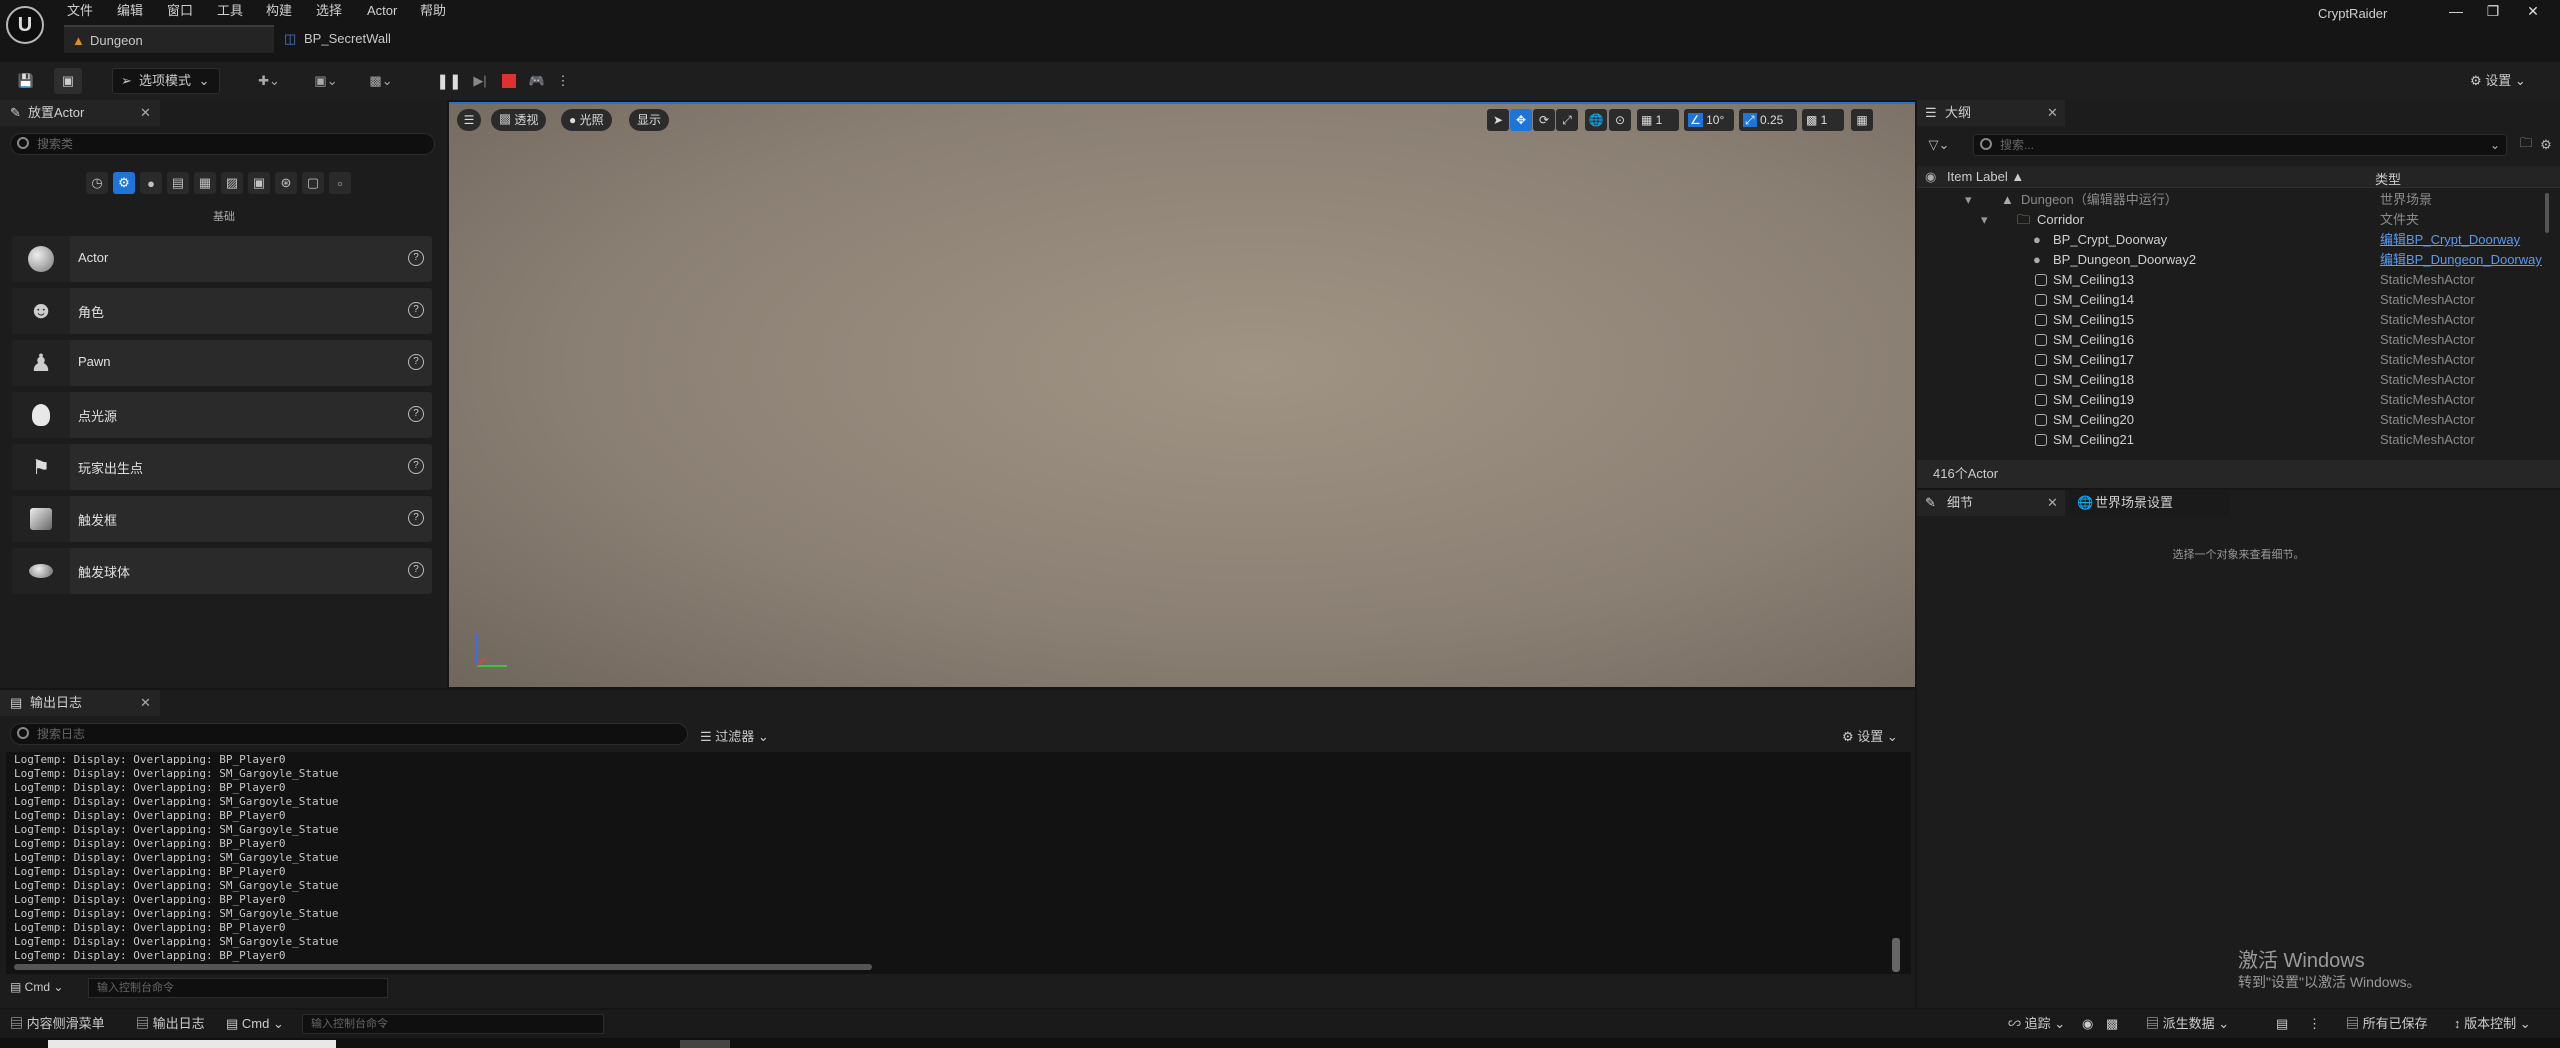 The height and width of the screenshot is (1048, 2560). What do you see at coordinates (238, 988) in the screenshot?
I see `log-cmd-input: 输入控制台命令` at bounding box center [238, 988].